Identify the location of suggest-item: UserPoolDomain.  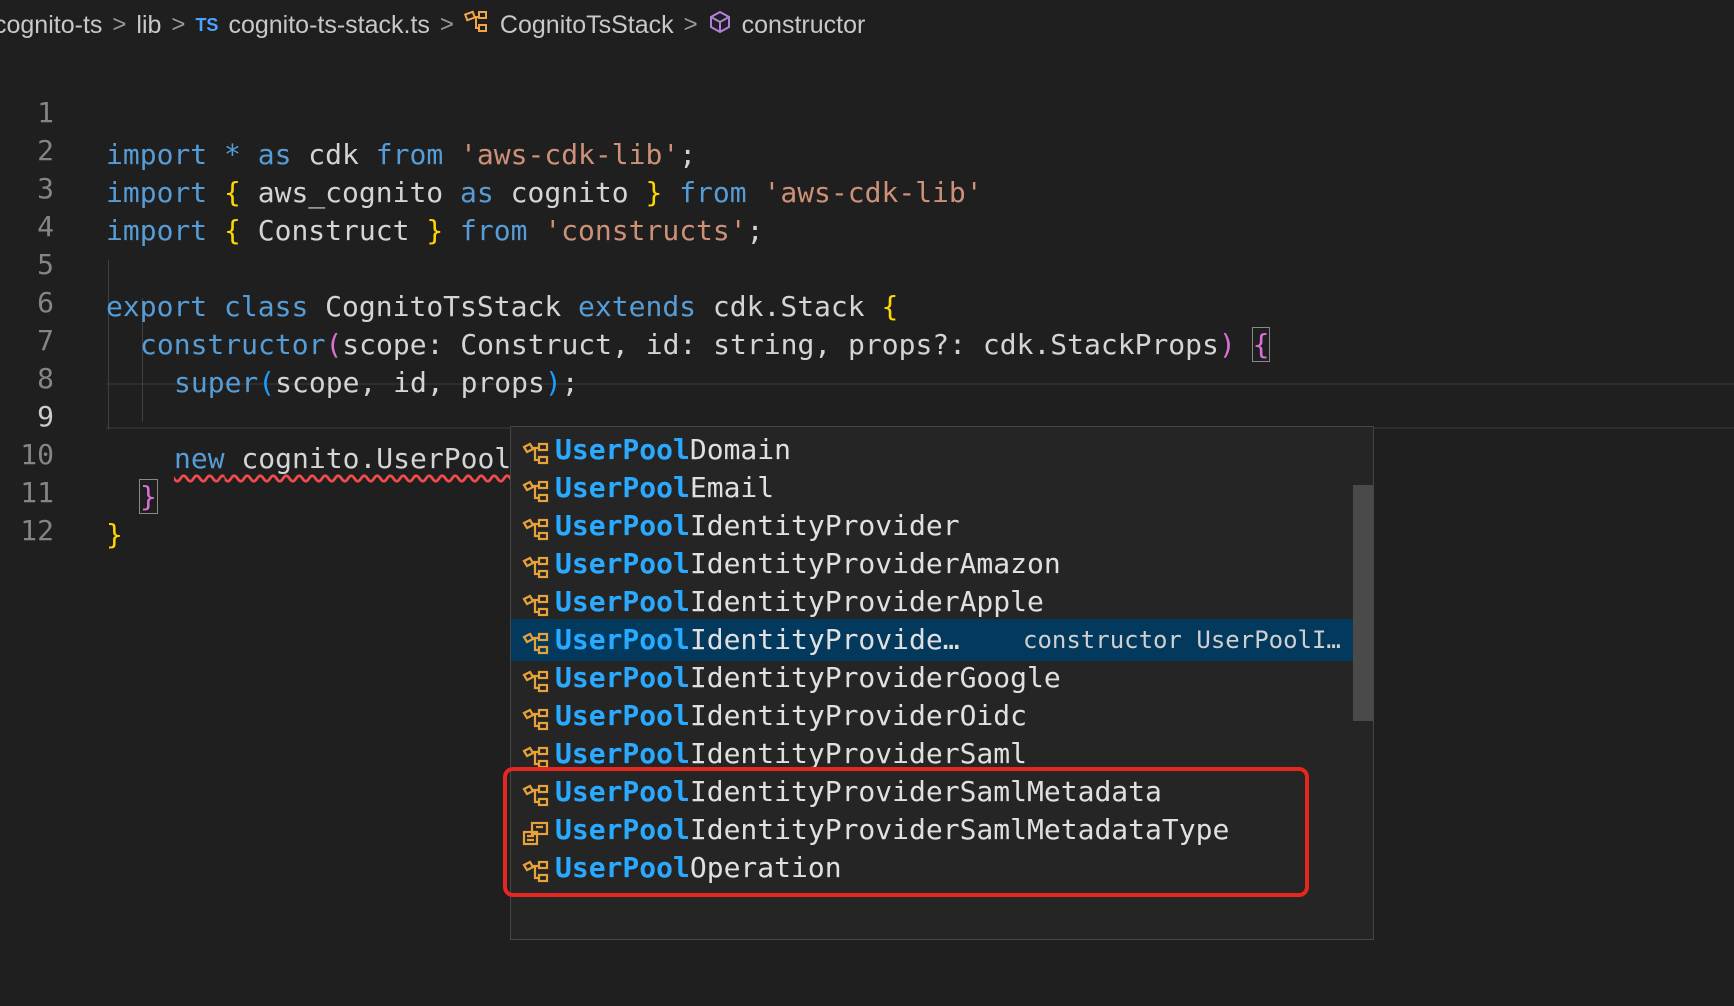
(932, 450).